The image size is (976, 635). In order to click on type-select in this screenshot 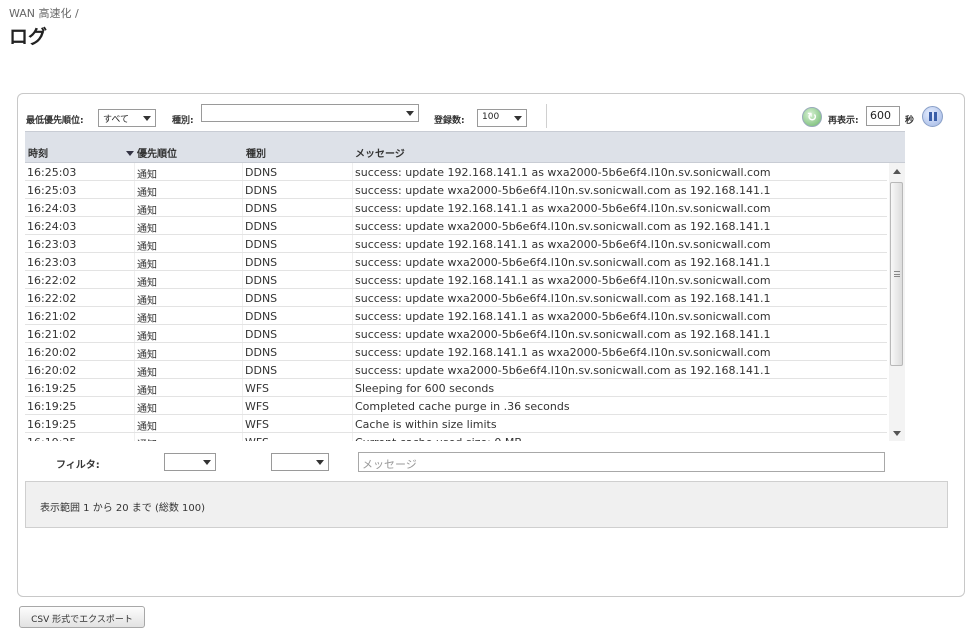, I will do `click(310, 113)`.